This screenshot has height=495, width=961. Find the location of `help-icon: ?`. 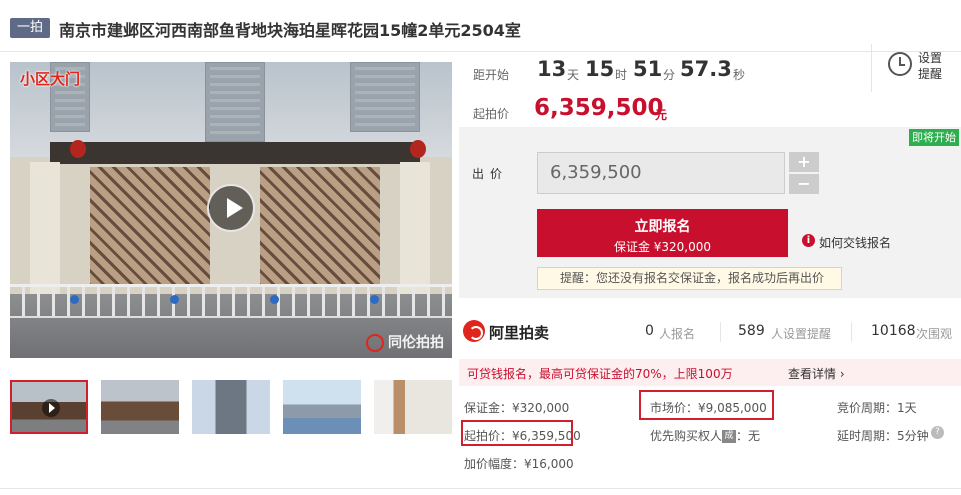

help-icon: ? is located at coordinates (937, 432).